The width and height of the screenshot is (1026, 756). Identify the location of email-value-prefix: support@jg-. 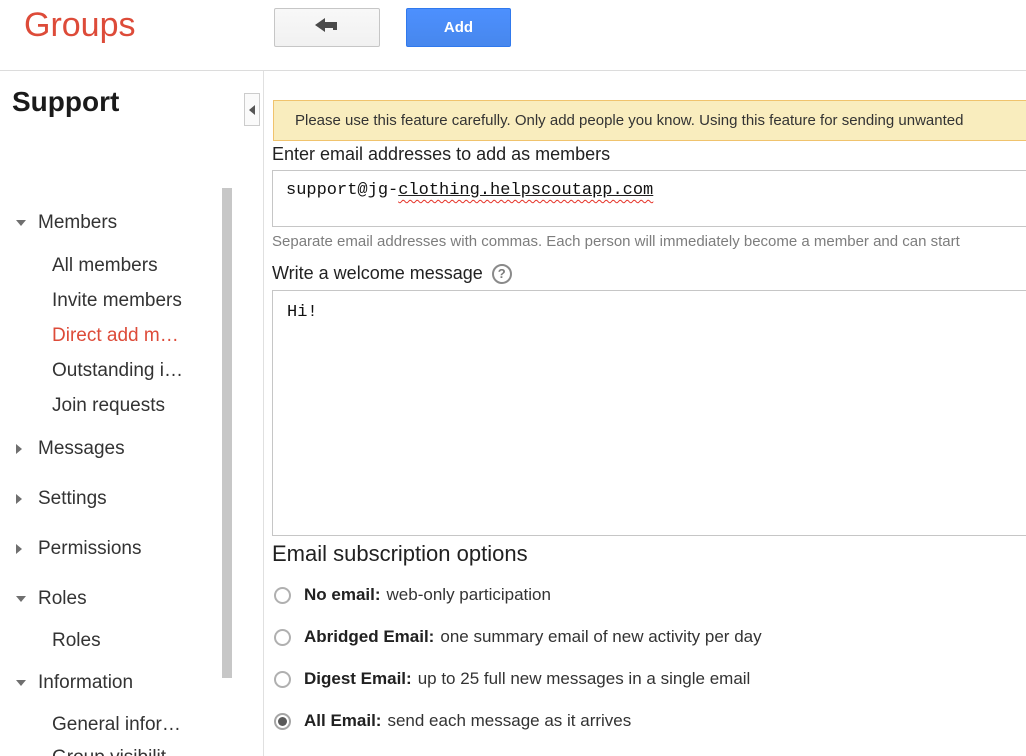
(342, 190).